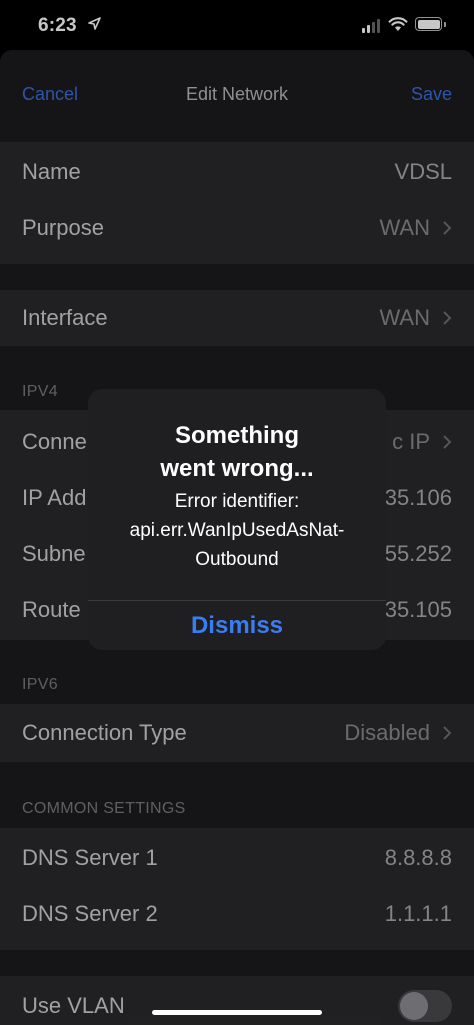 The width and height of the screenshot is (474, 1025). What do you see at coordinates (237, 501) in the screenshot?
I see `alert-message-line: Error identifier:` at bounding box center [237, 501].